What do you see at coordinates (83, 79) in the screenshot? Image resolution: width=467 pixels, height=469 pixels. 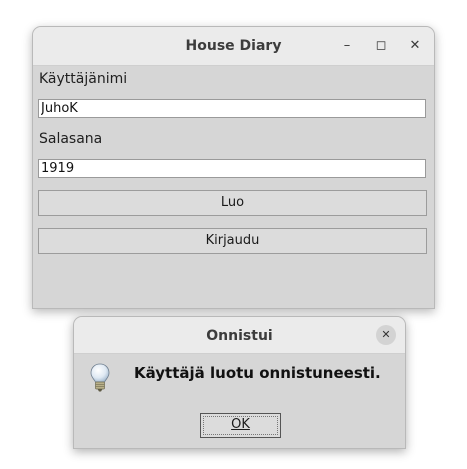 I see `username-label: Käyttäjänimi` at bounding box center [83, 79].